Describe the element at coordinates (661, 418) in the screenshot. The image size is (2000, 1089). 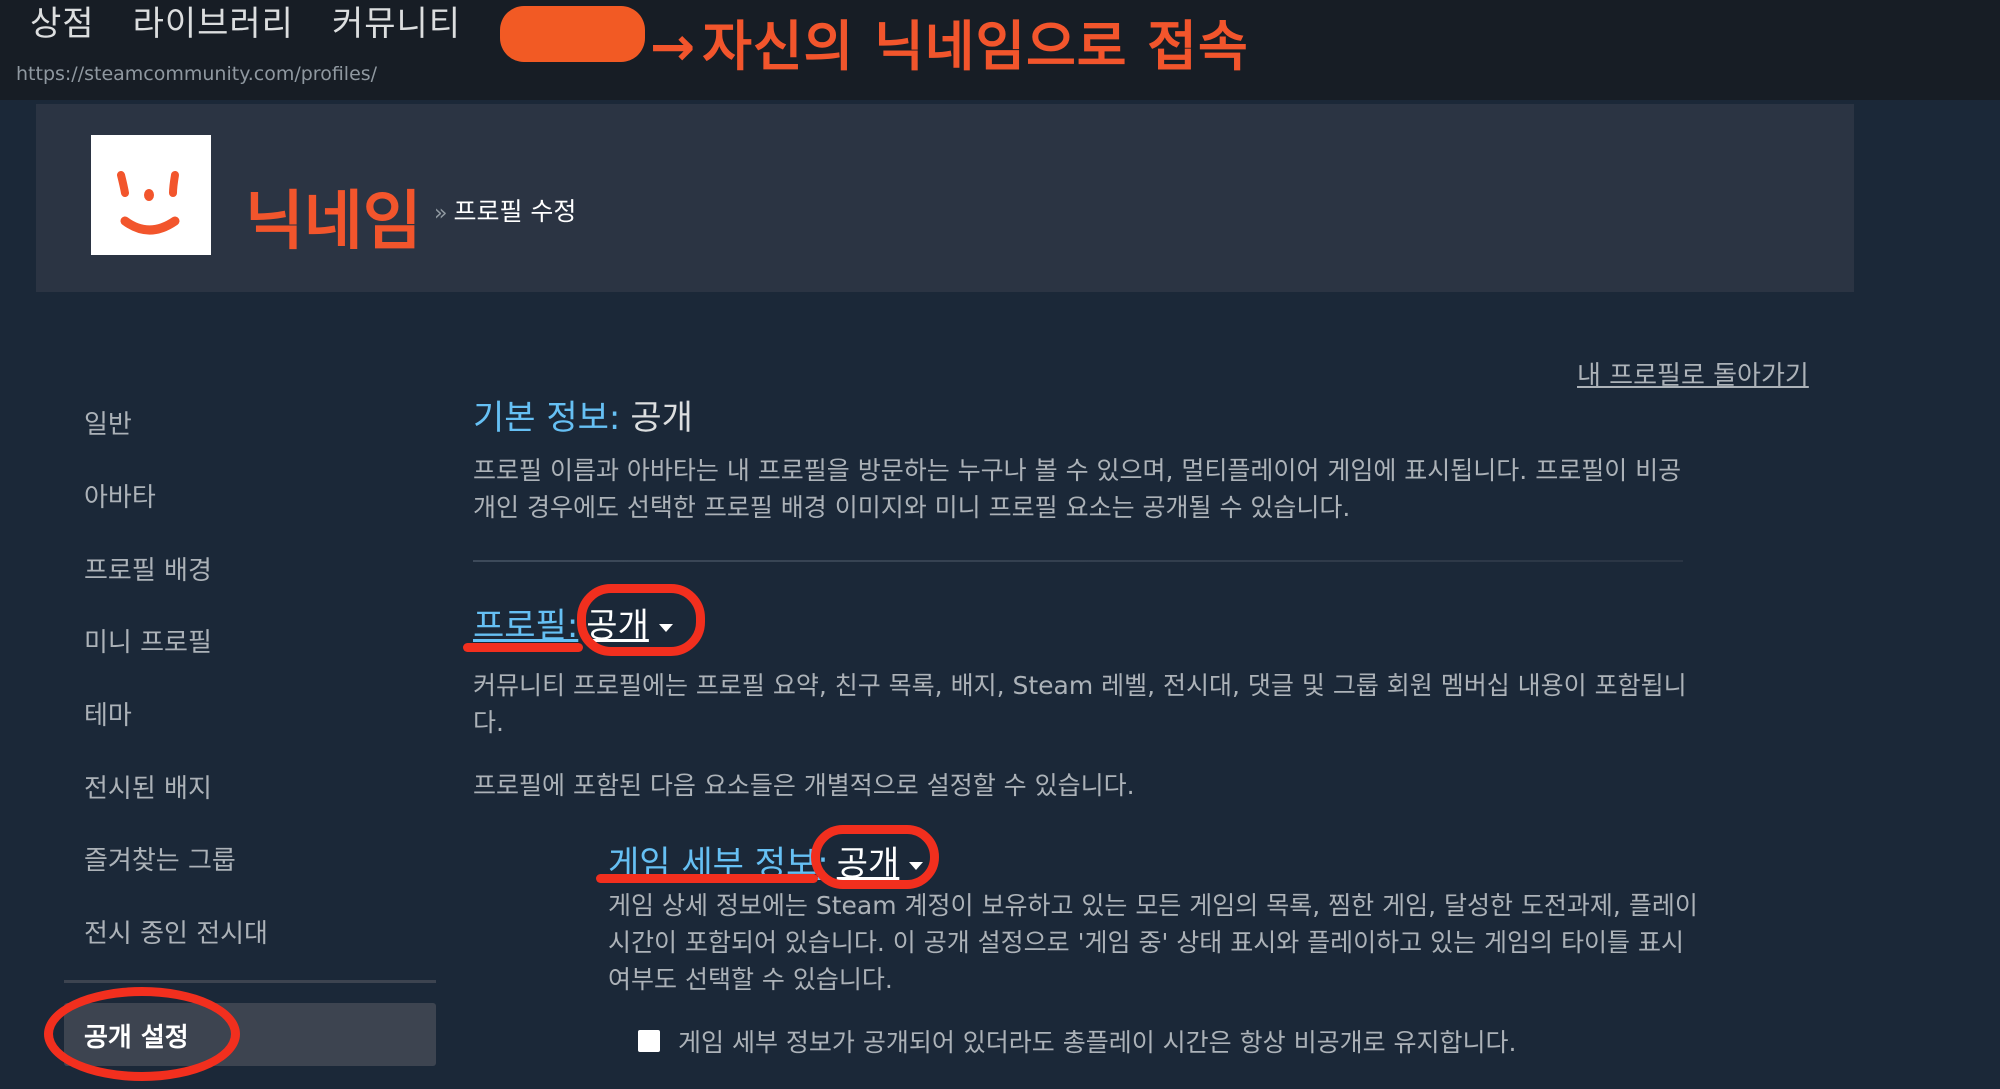
I see `basic-info-value: 공개` at that location.